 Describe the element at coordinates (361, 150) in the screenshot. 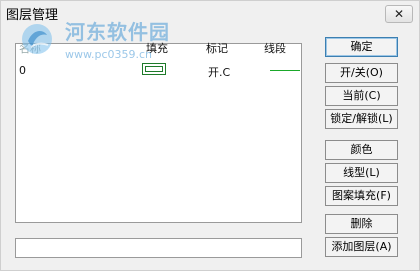

I see `color-button: 颜色` at that location.